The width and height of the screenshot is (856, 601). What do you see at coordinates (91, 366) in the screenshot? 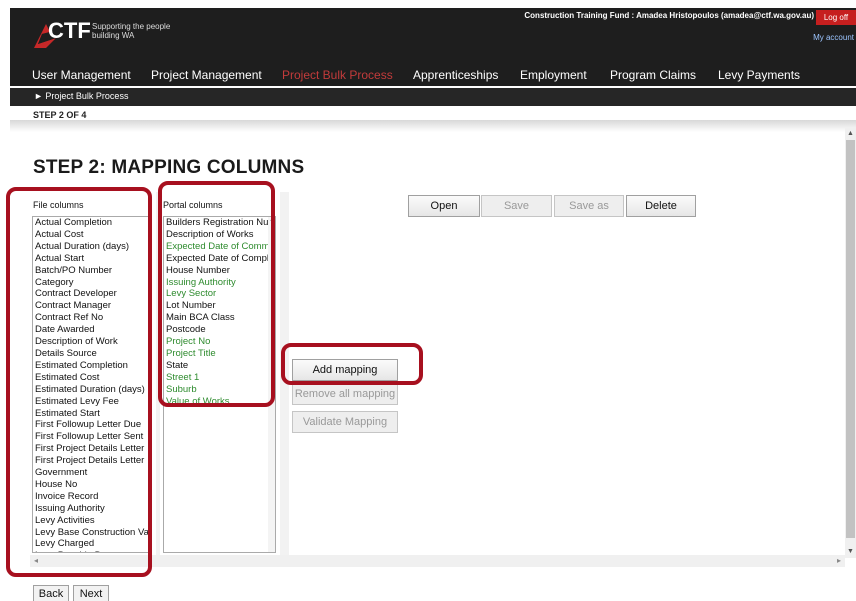
I see `file-column-item: Estimated Completion` at bounding box center [91, 366].